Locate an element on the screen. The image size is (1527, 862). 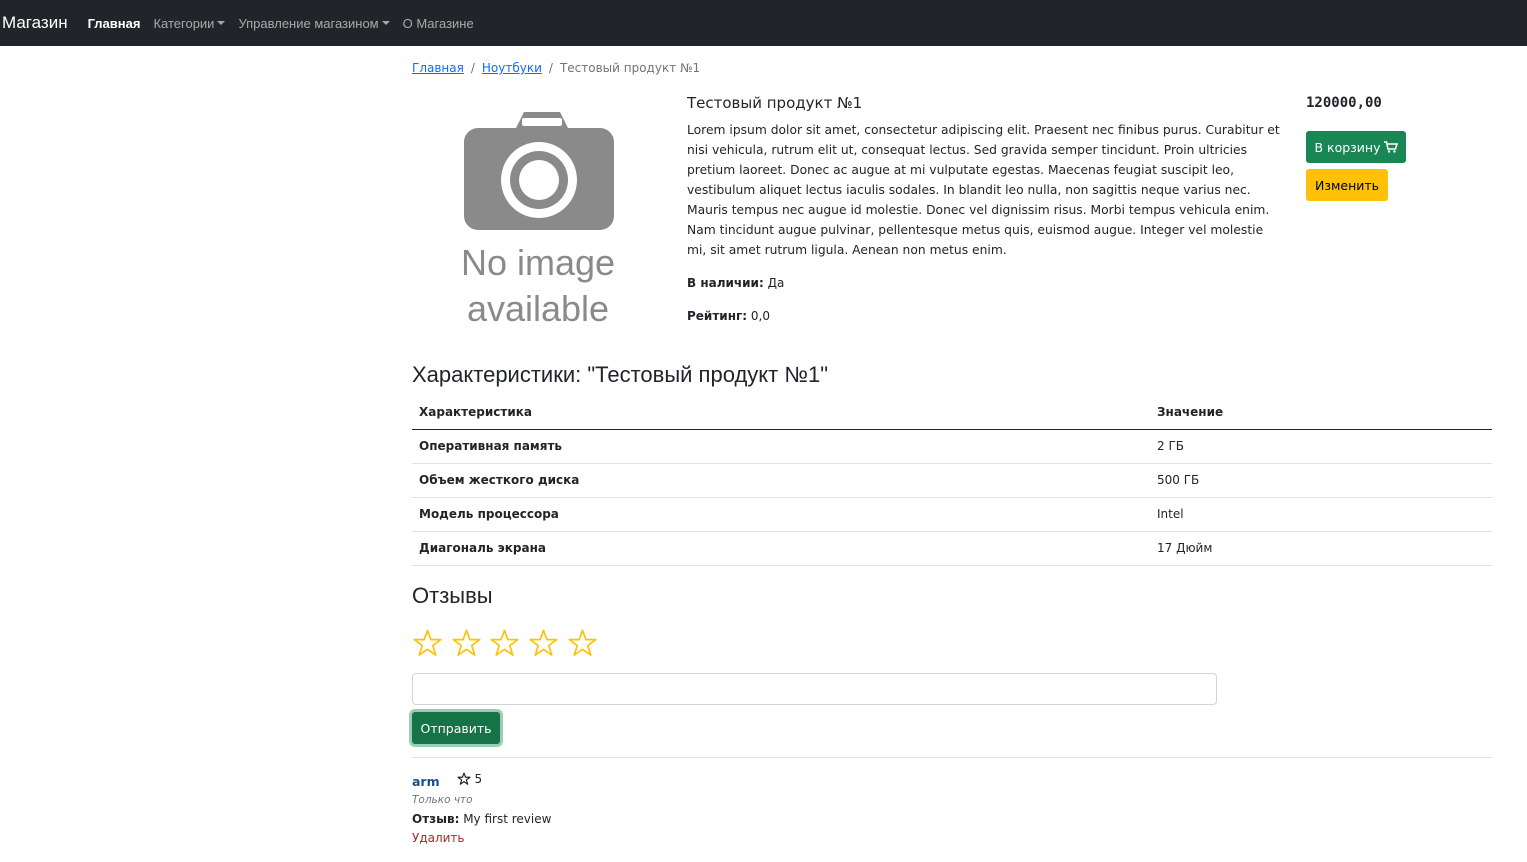
no-image-text-line1: No image is located at coordinates (538, 262).